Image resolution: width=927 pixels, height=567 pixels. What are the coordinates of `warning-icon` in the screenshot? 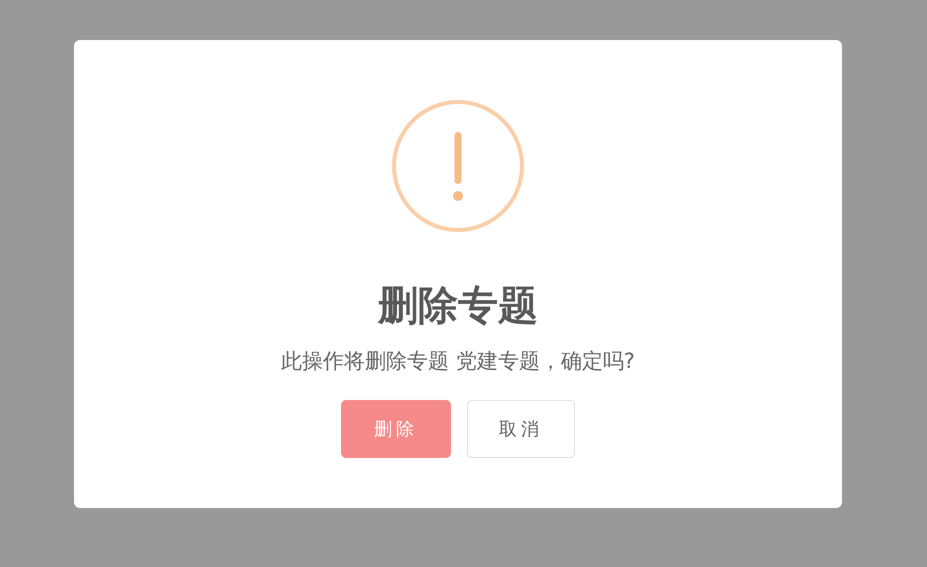 It's located at (457, 166).